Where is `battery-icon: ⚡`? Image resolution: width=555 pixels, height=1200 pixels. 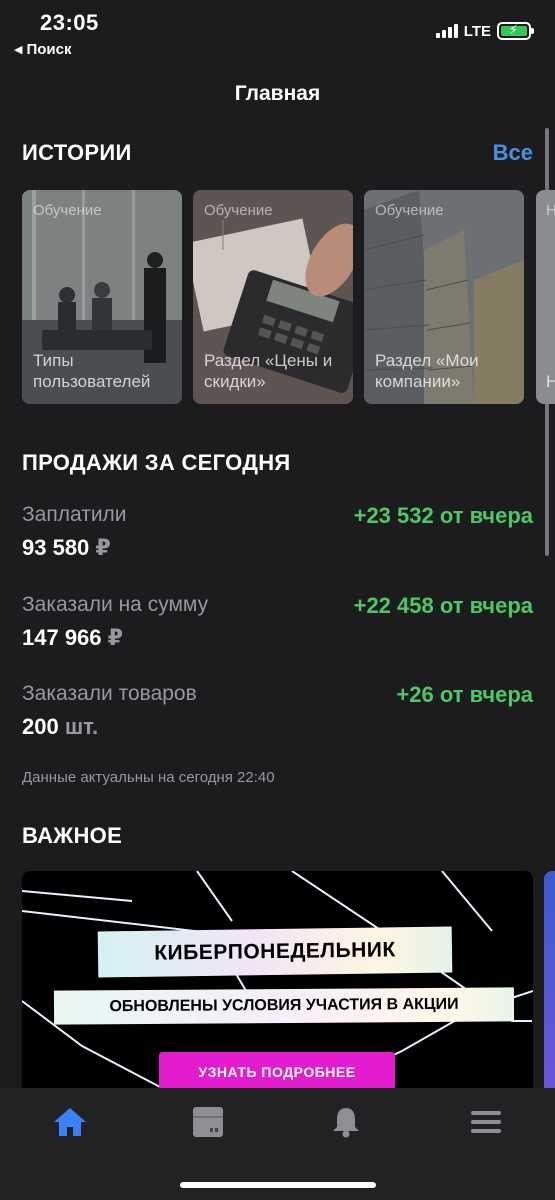
battery-icon: ⚡ is located at coordinates (515, 31).